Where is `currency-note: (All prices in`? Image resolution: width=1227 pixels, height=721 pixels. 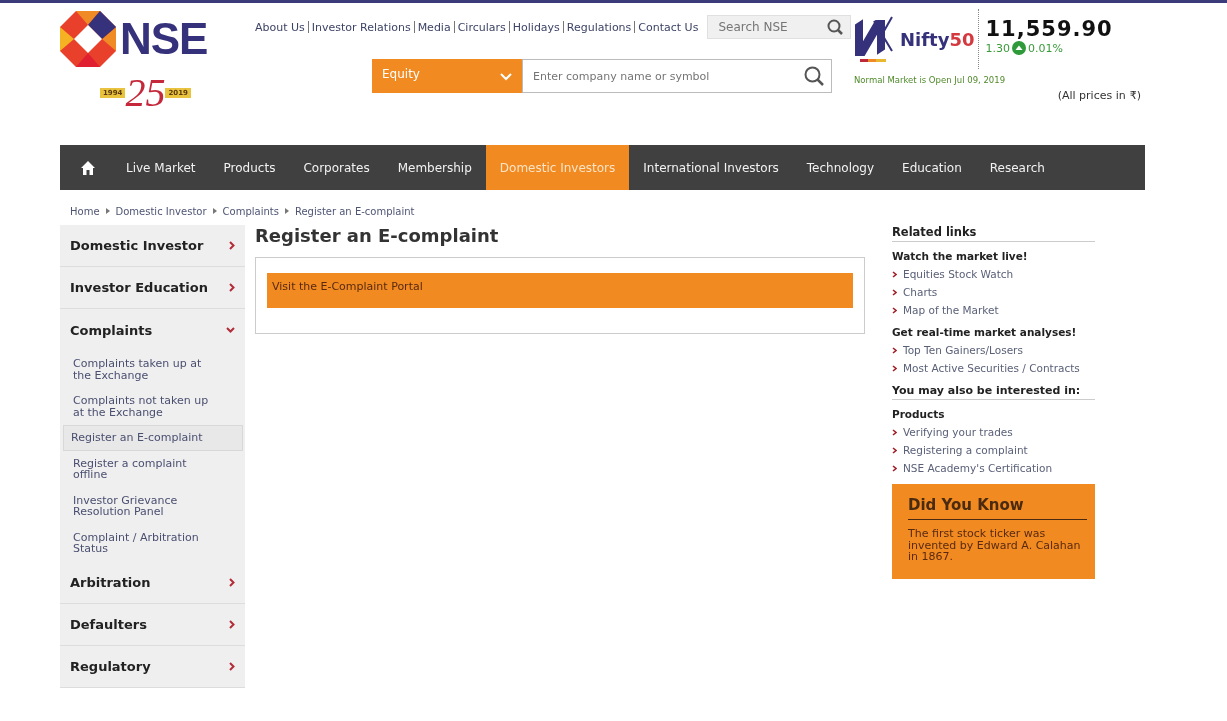
currency-note: (All prices in is located at coordinates (1091, 95).